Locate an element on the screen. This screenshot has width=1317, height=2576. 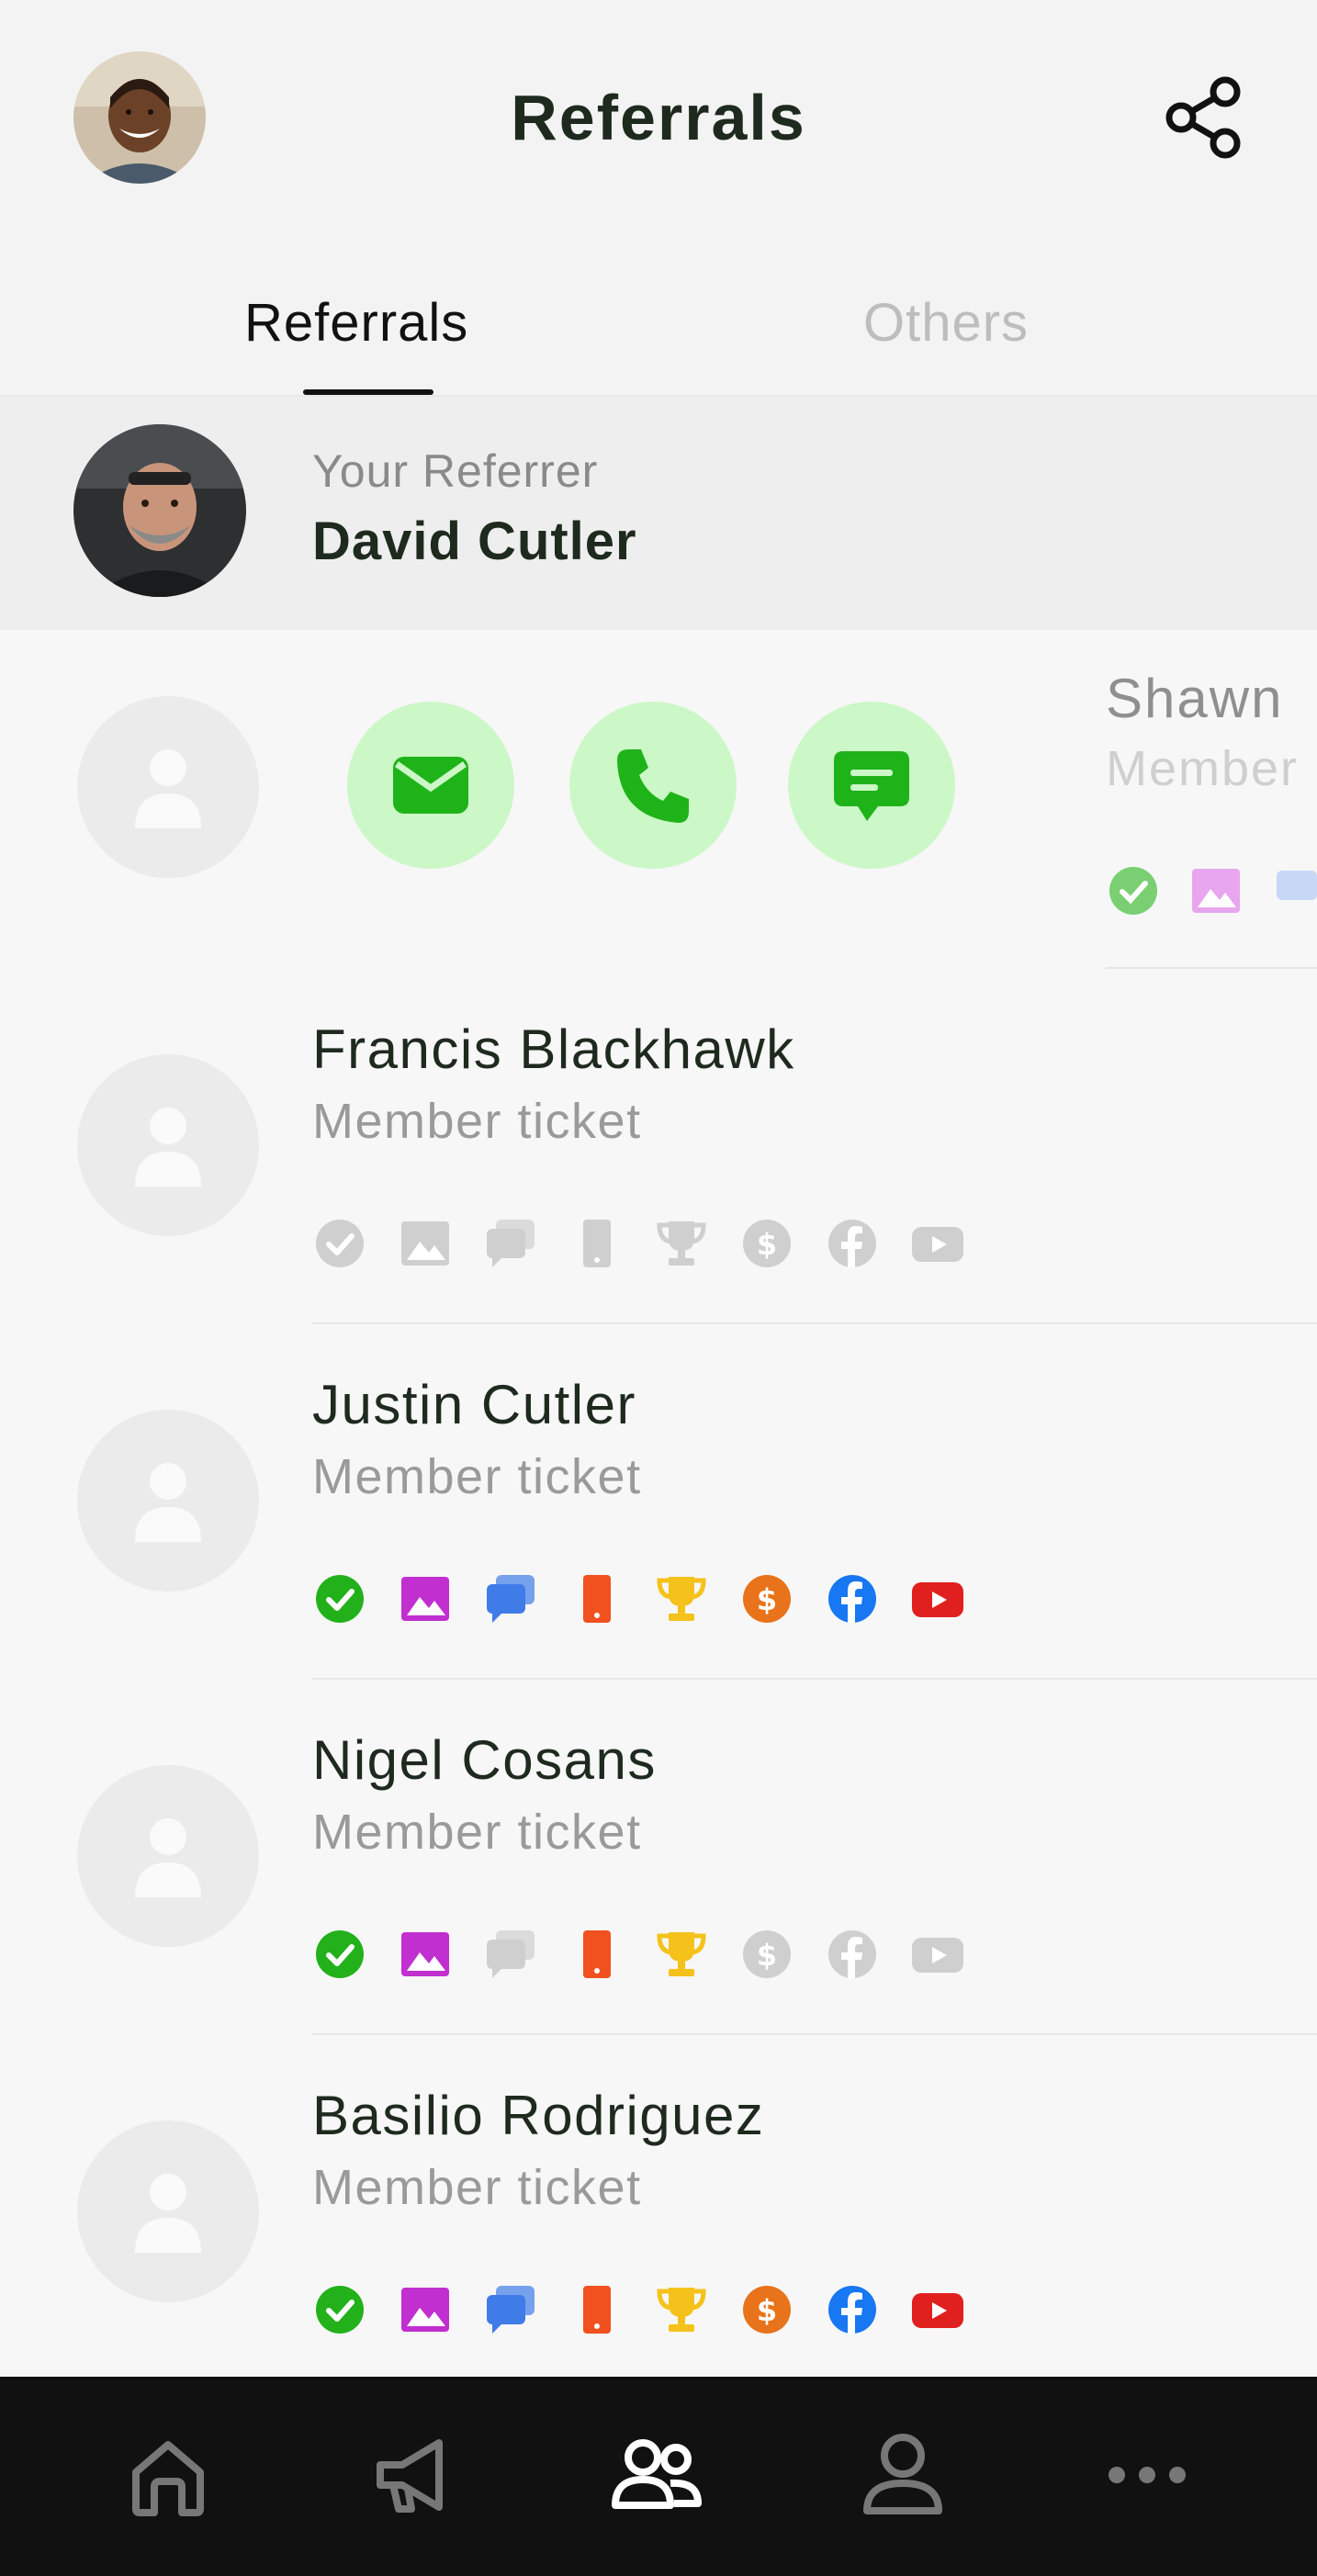
tab-others: Others is located at coordinates (946, 323).